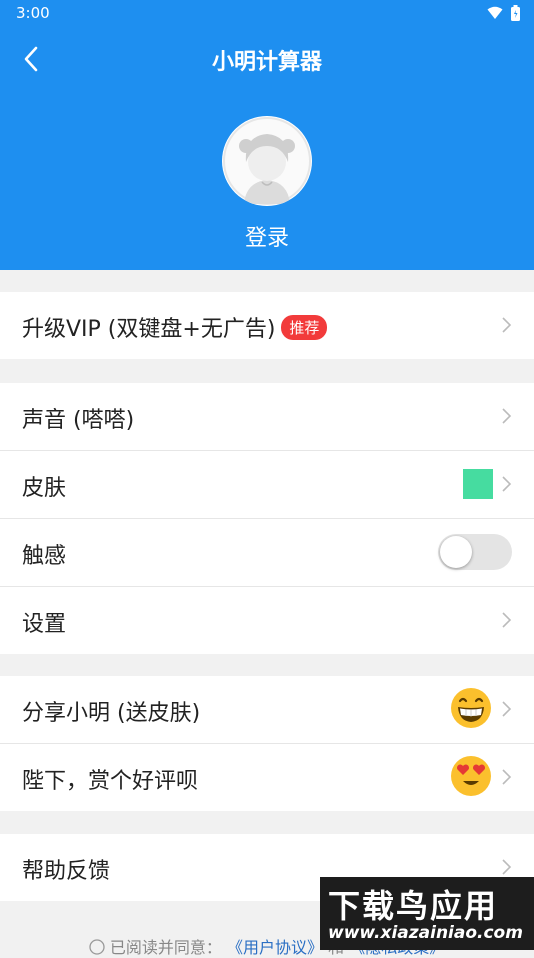 This screenshot has width=534, height=958. What do you see at coordinates (425, 933) in the screenshot?
I see `watermark-url: www.xiazainiao.com` at bounding box center [425, 933].